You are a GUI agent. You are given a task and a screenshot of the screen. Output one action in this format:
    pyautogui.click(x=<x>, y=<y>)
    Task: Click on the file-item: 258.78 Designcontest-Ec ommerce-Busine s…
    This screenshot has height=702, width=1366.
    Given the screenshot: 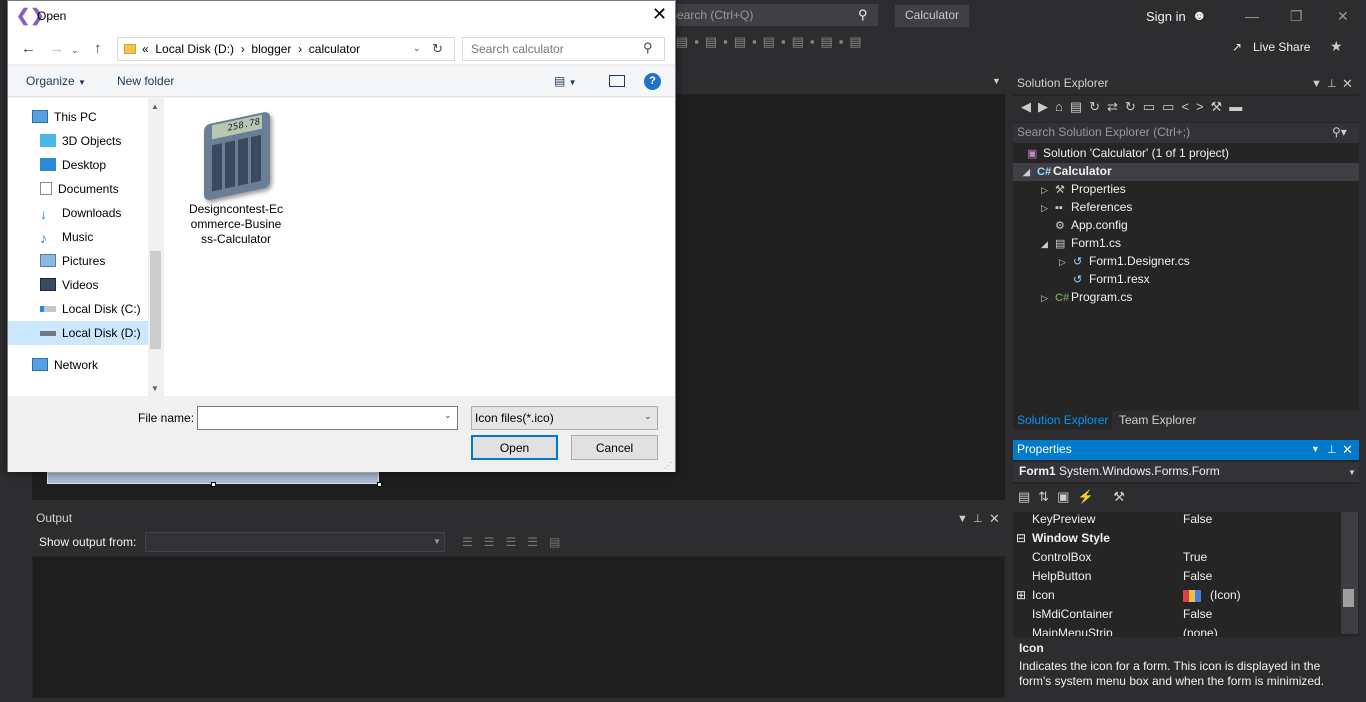 What is the action you would take?
    pyautogui.click(x=236, y=176)
    